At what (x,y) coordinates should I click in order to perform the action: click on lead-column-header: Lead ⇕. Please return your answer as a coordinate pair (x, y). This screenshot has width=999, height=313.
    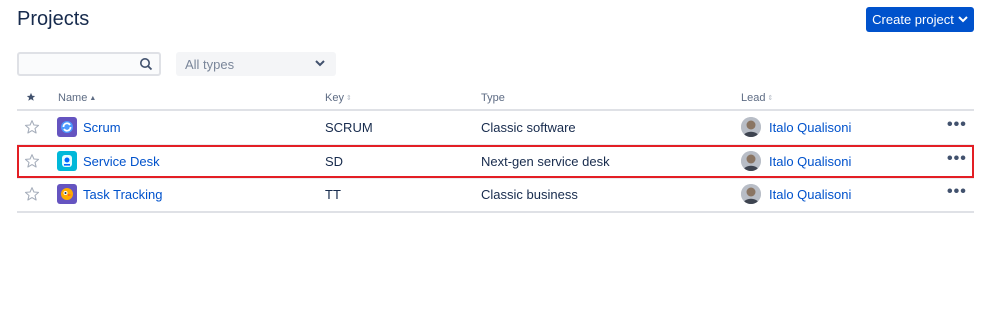
    Looking at the image, I should click on (757, 98).